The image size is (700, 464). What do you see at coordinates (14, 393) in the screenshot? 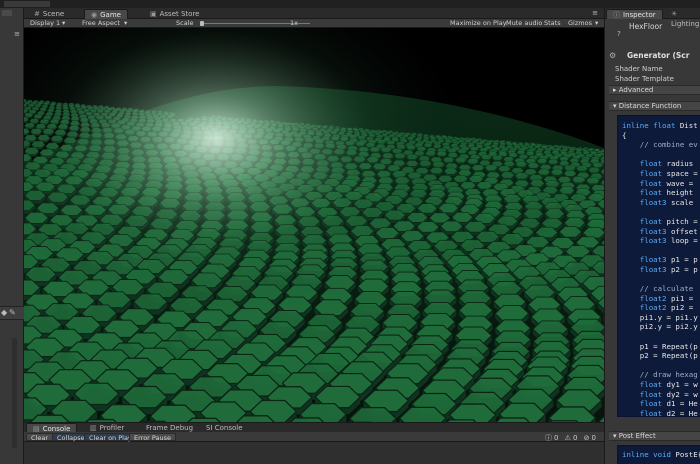
I see `project-scrollbar` at bounding box center [14, 393].